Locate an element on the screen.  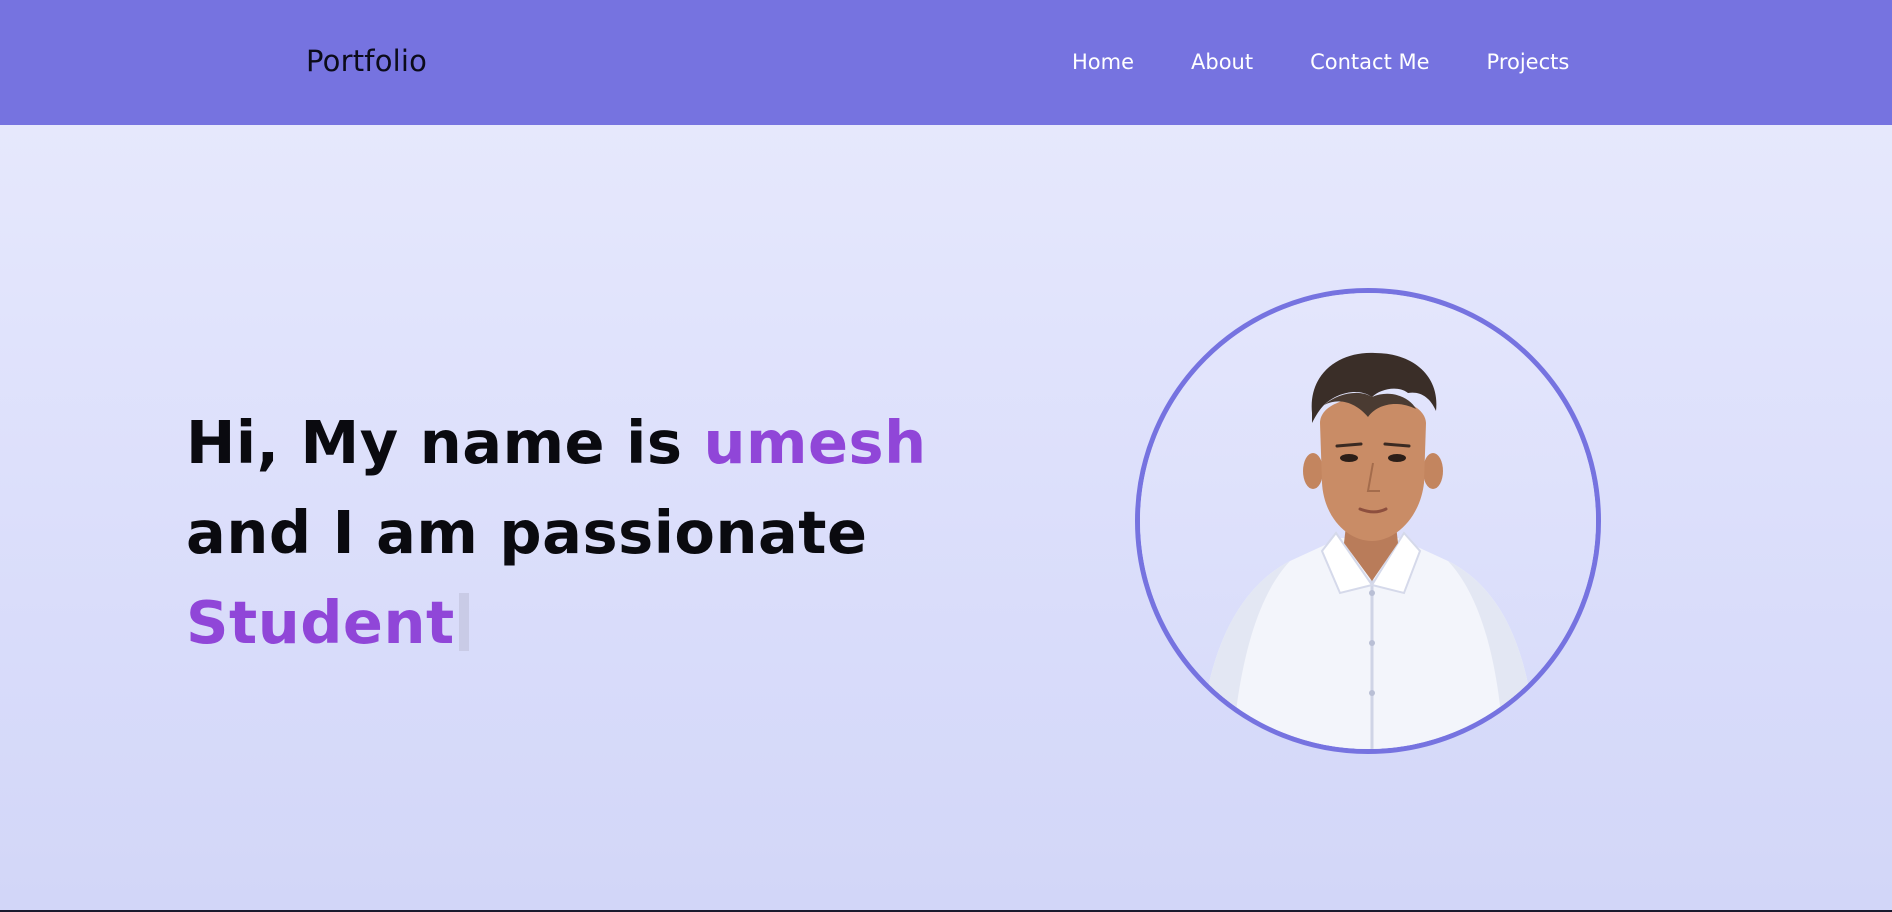
brand-logo: Portfolio is located at coordinates (366, 61).